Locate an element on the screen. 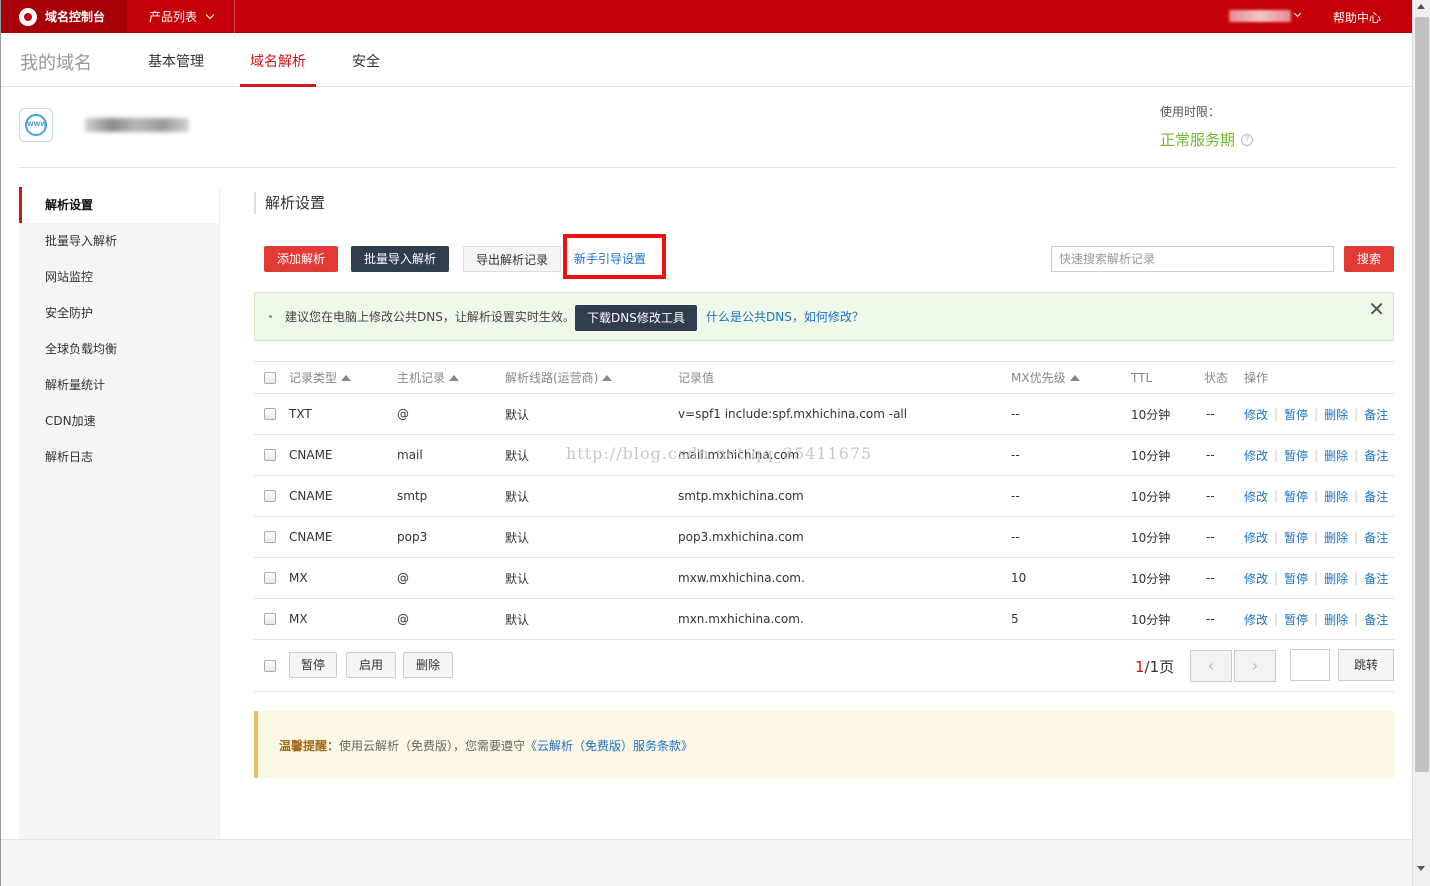 The height and width of the screenshot is (886, 1430). divider is located at coordinates (707, 167).